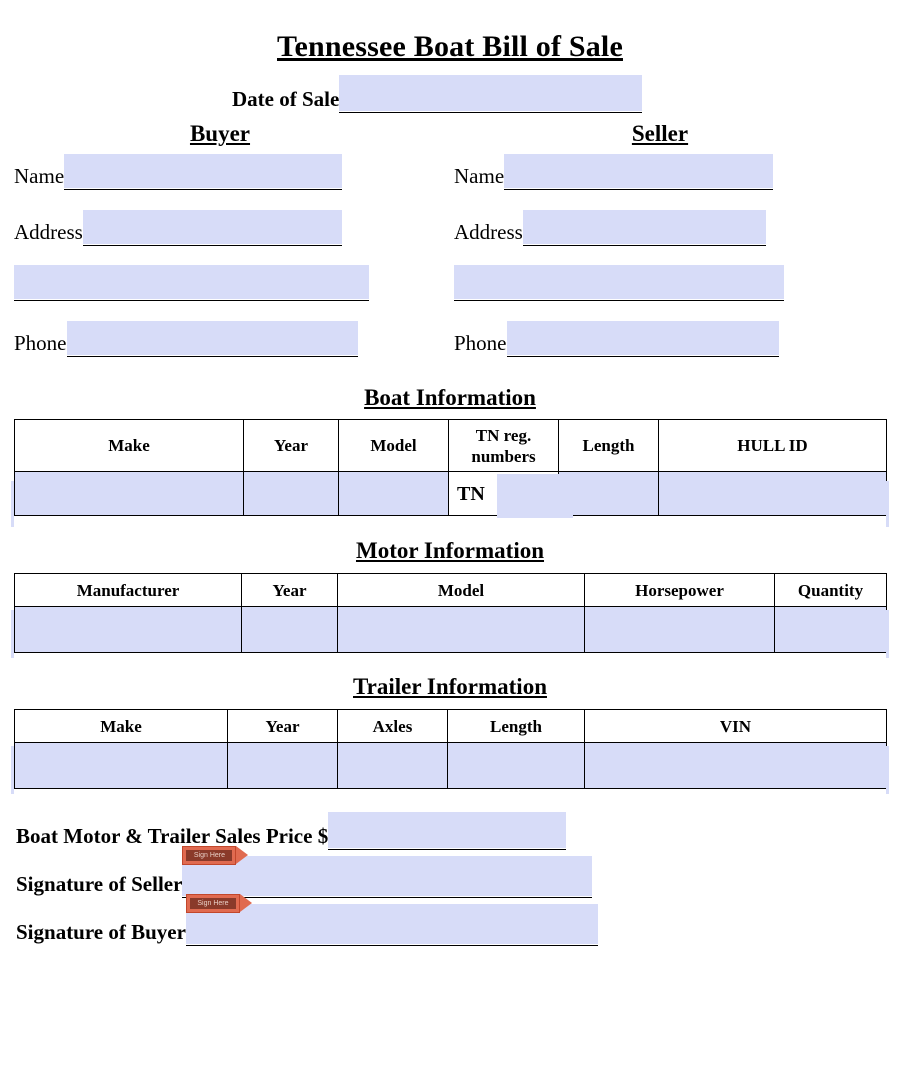 The image size is (900, 1078). What do you see at coordinates (735, 765) in the screenshot?
I see `trailer-vin-input` at bounding box center [735, 765].